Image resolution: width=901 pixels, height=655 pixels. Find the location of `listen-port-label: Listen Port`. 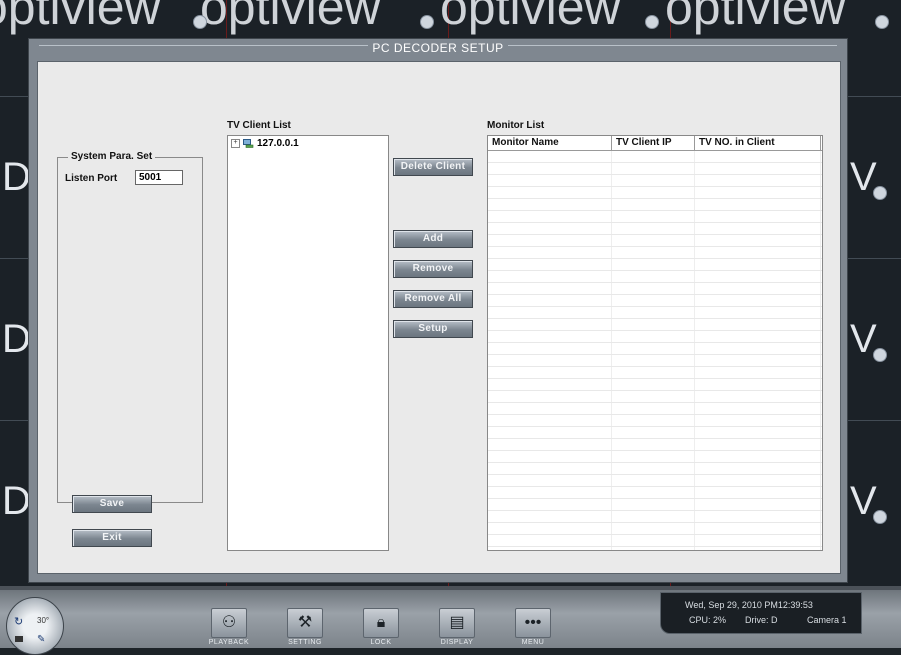

listen-port-label: Listen Port is located at coordinates (91, 178).